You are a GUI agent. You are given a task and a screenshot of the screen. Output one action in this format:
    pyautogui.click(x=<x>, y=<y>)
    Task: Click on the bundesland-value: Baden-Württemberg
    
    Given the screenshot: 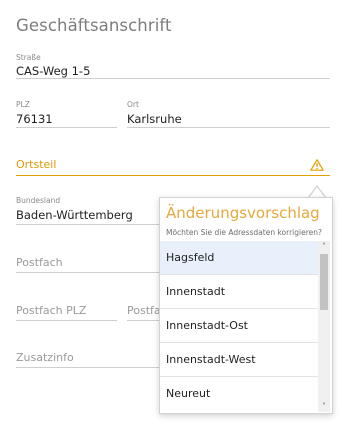 What is the action you would take?
    pyautogui.click(x=74, y=215)
    